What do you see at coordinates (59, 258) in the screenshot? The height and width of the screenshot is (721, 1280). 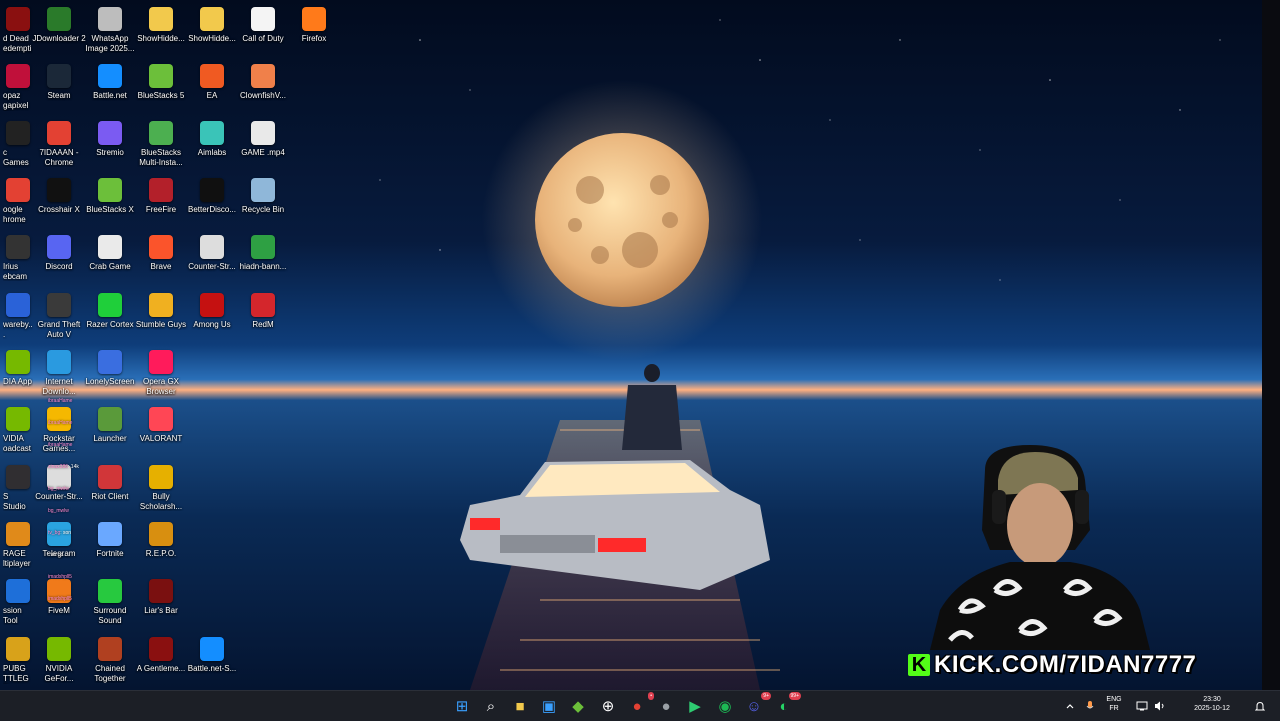 I see `desktop-icon: Discord` at bounding box center [59, 258].